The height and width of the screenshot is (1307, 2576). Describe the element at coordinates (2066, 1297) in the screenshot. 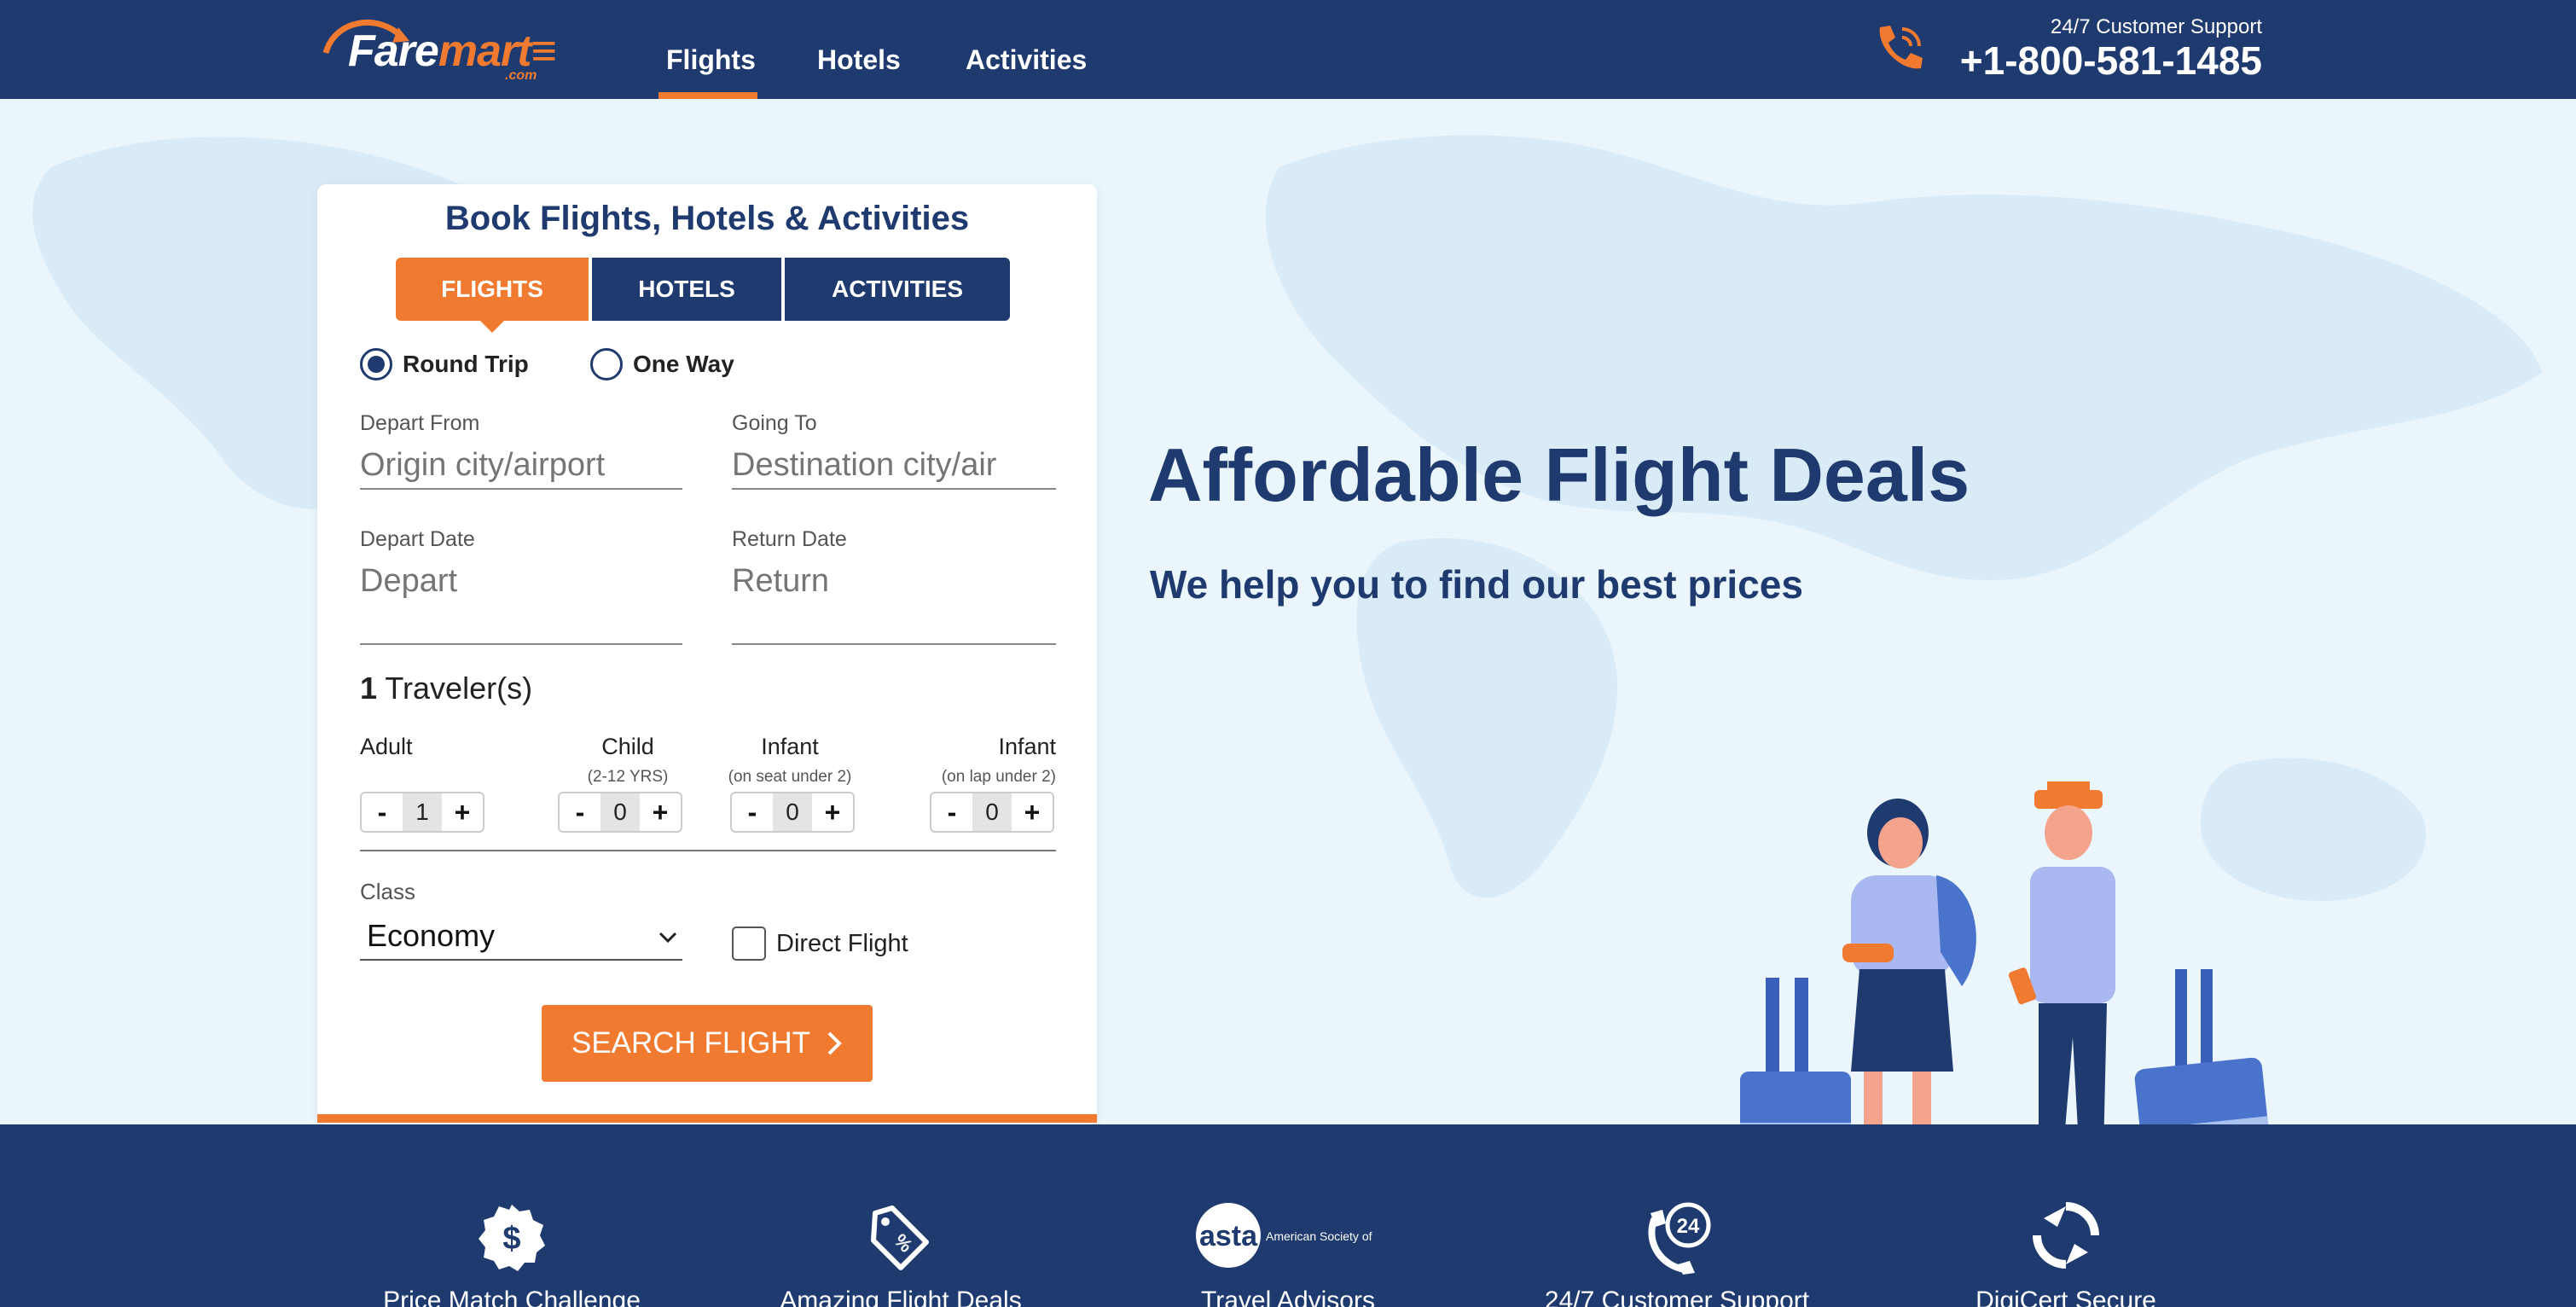

I see `feature-digicert-label: DigiCert Secure` at that location.